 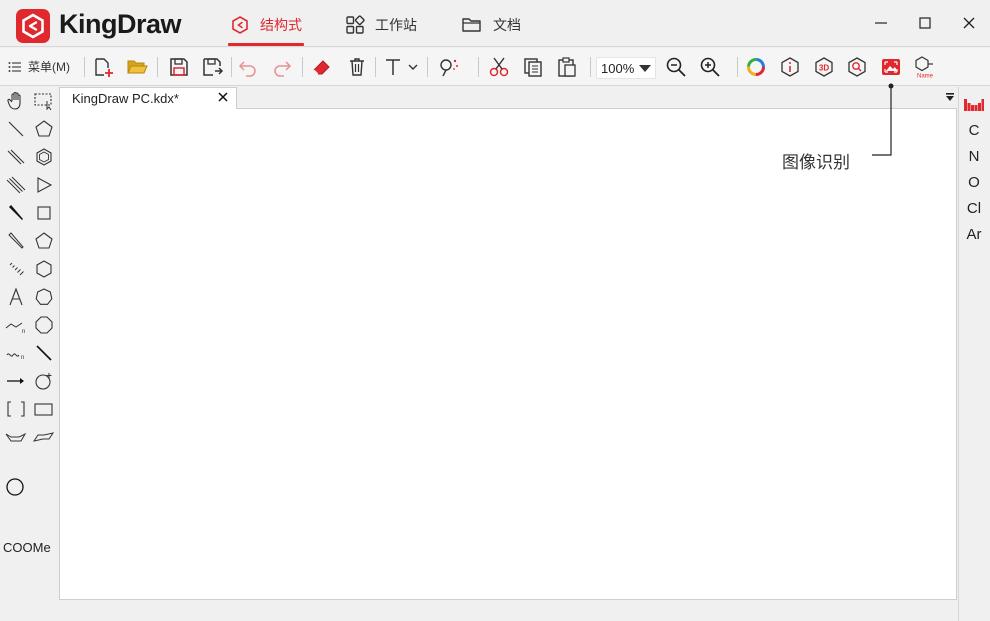 I want to click on tab-list-menu-icon, so click(x=950, y=97).